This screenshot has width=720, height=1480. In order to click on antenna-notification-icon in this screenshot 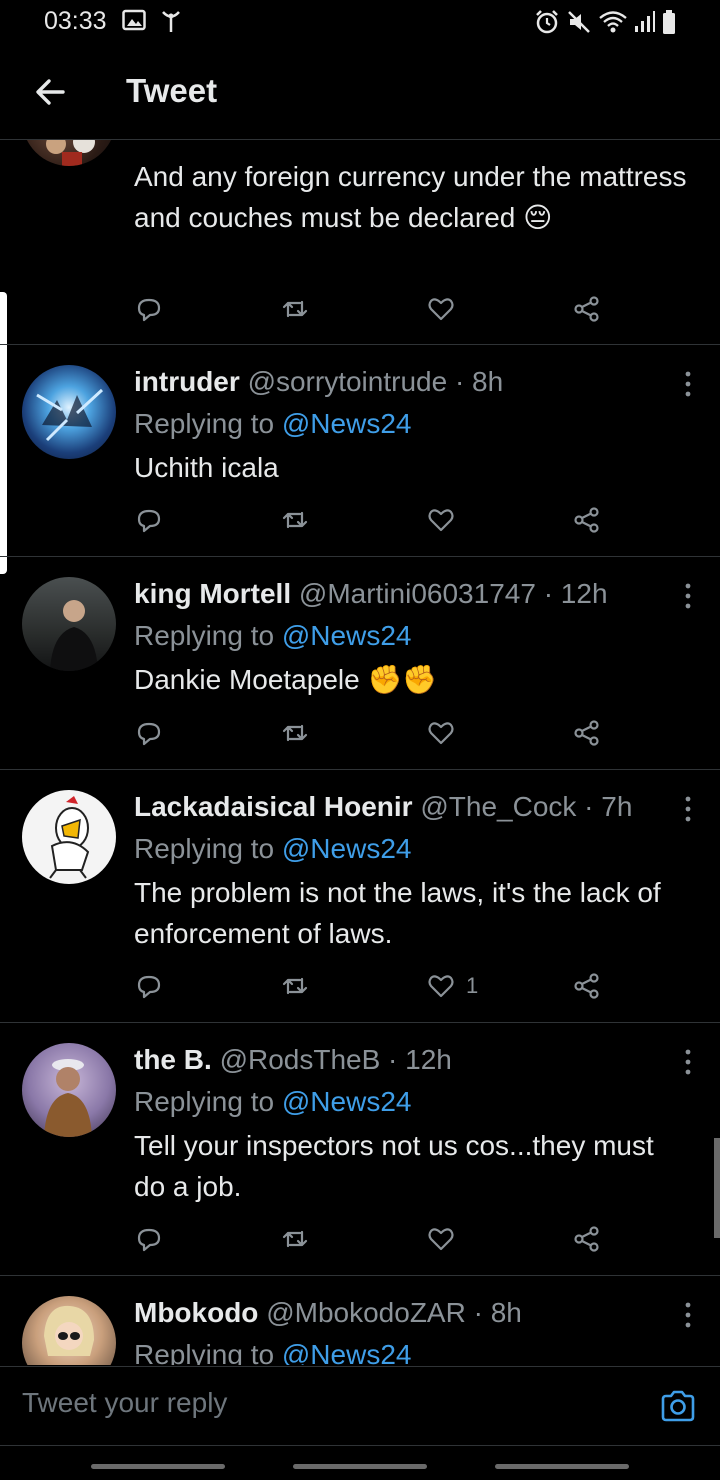, I will do `click(171, 21)`.